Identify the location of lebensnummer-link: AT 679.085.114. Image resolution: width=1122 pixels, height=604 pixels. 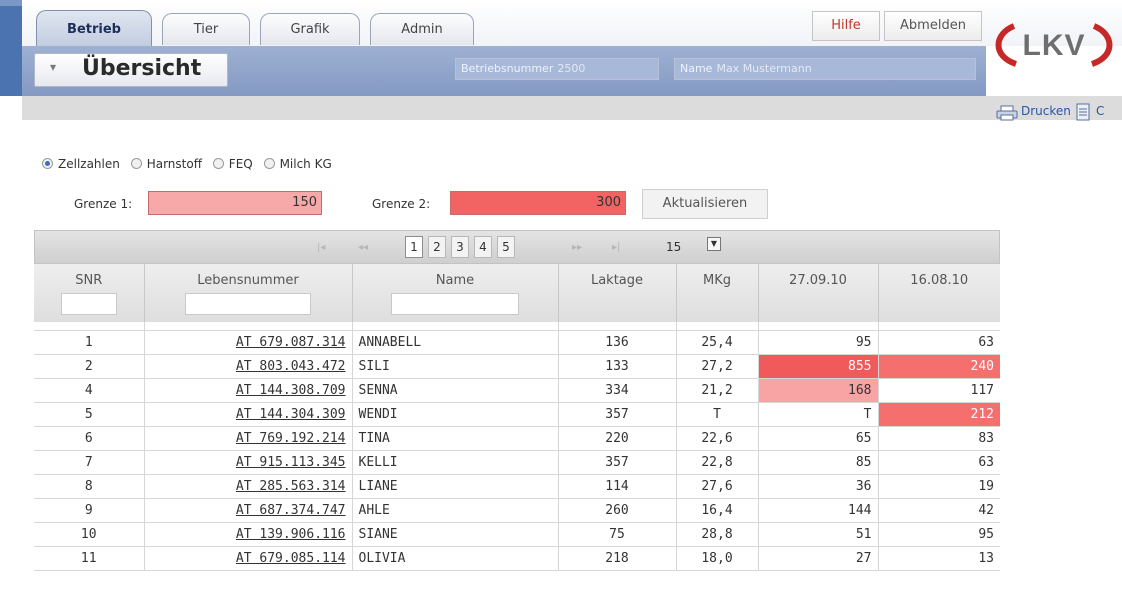
(291, 558).